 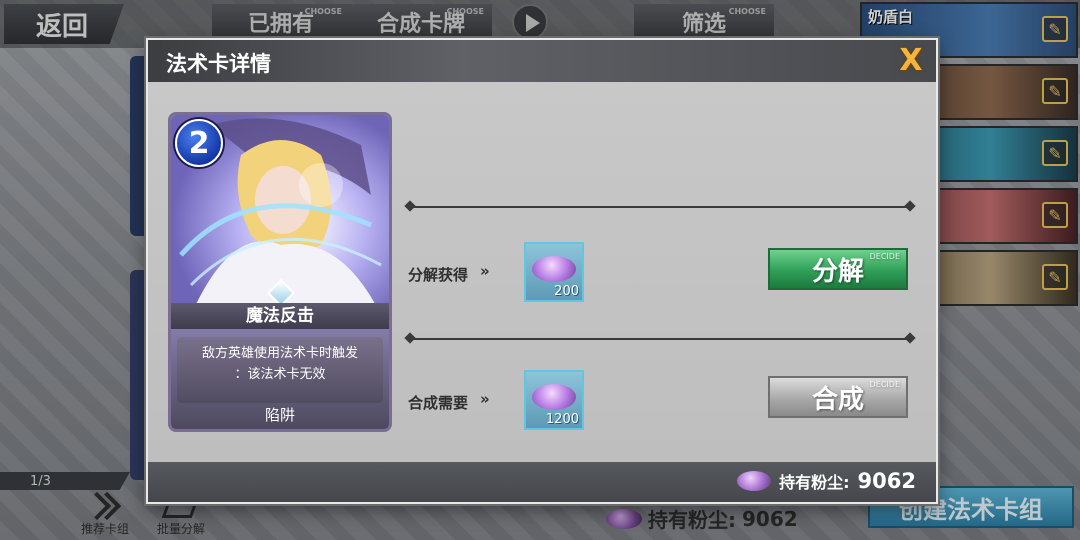 I want to click on craft-dust-box: 1200, so click(x=554, y=400).